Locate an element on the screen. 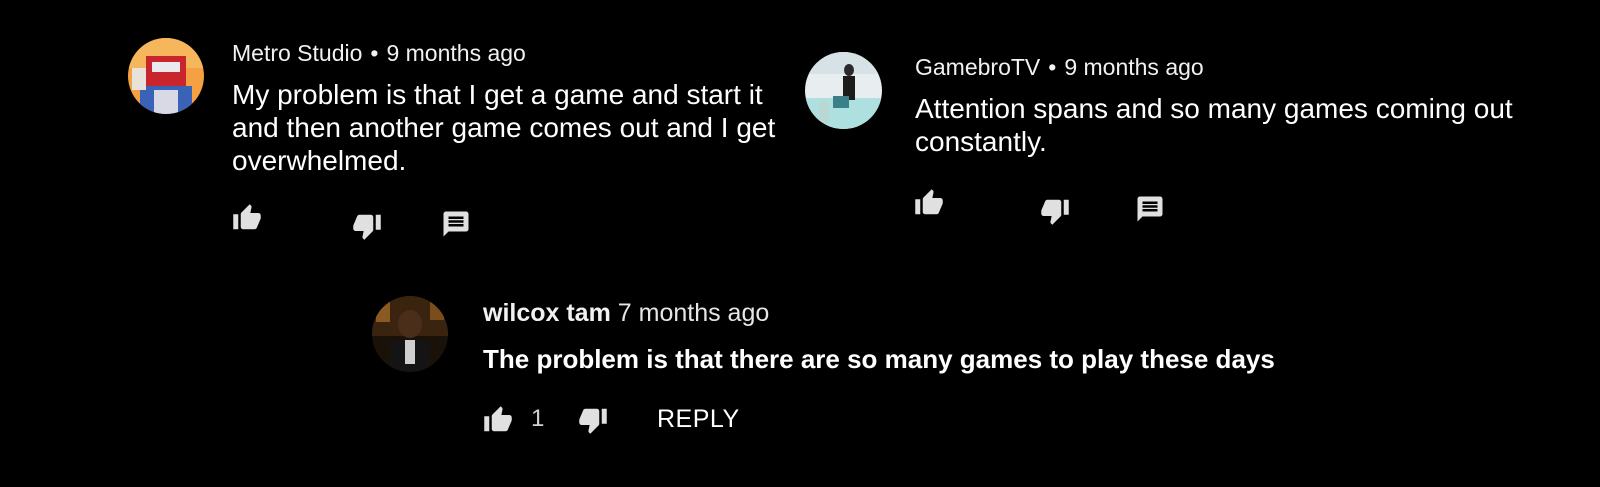 The width and height of the screenshot is (1600, 487). author-name: GamebroTV is located at coordinates (977, 67).